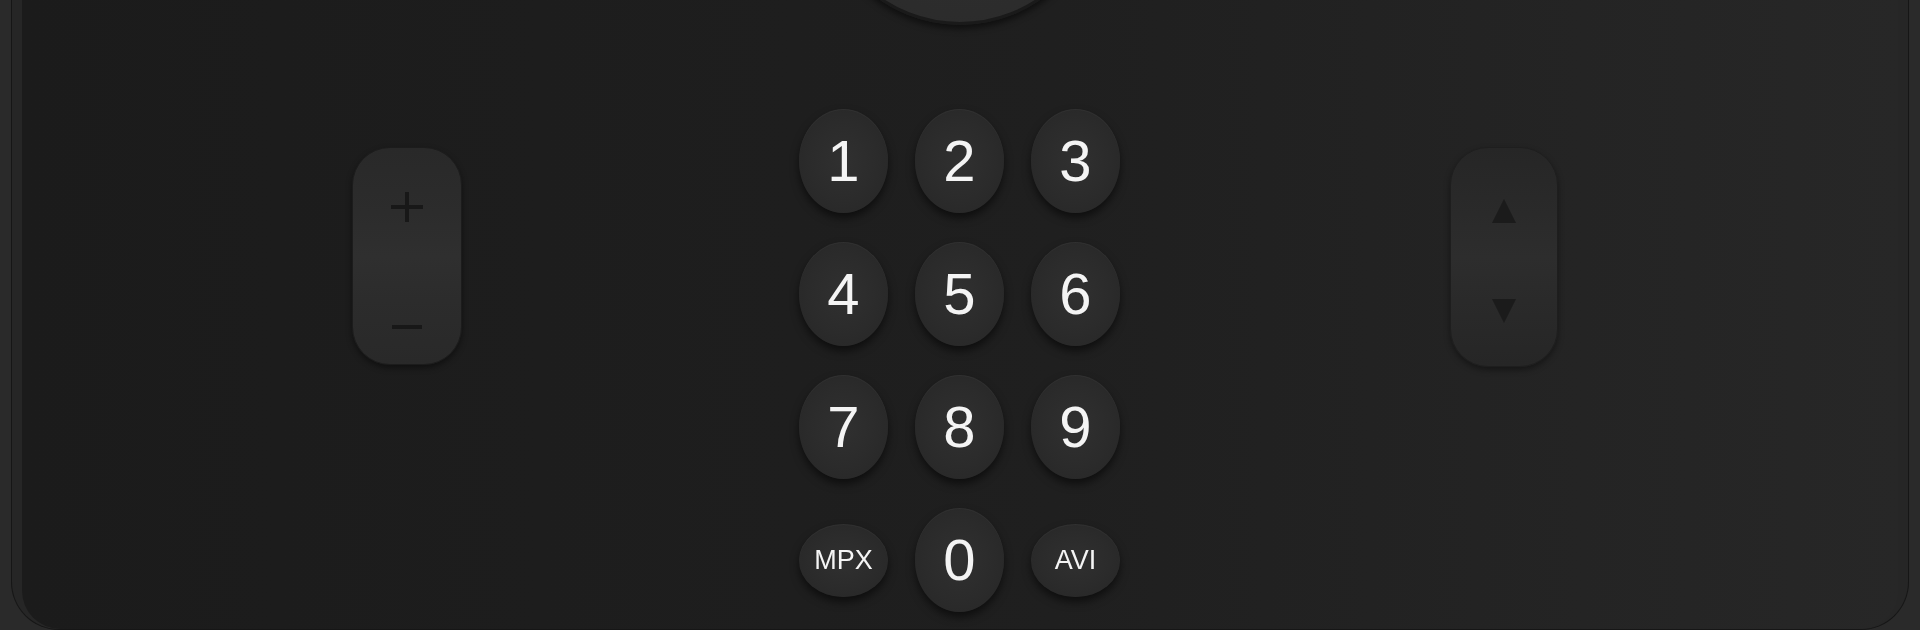 This screenshot has width=1920, height=630. I want to click on volume-rocker, so click(407, 256).